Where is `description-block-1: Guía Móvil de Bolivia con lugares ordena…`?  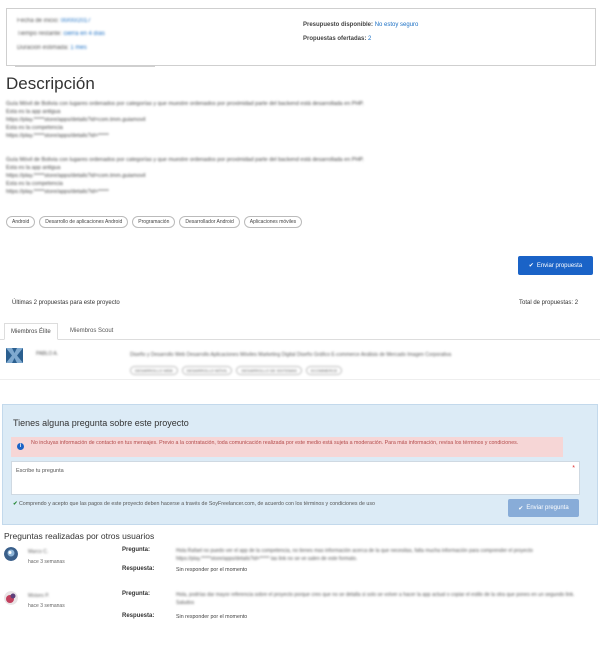 description-block-1: Guía Móvil de Bolivia con lugares ordena… is located at coordinates (216, 120).